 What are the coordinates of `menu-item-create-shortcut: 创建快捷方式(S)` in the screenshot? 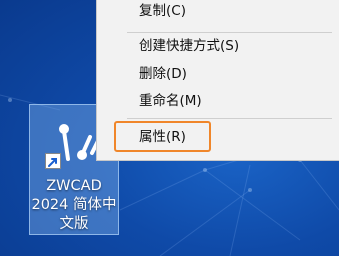 It's located at (218, 46).